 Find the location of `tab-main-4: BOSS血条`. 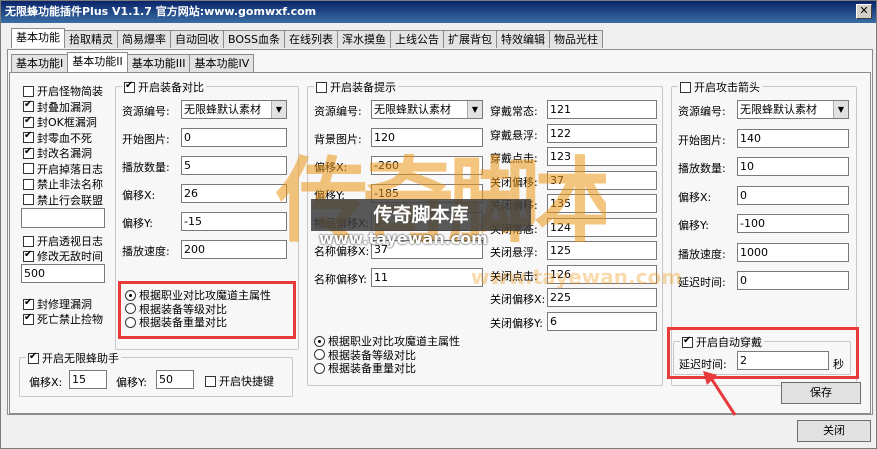

tab-main-4: BOSS血条 is located at coordinates (254, 39).